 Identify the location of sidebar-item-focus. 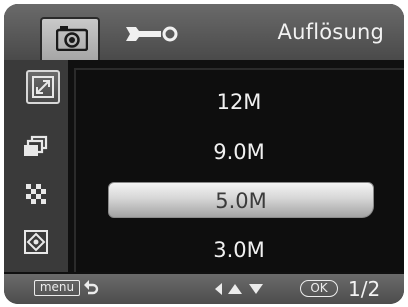
(36, 242).